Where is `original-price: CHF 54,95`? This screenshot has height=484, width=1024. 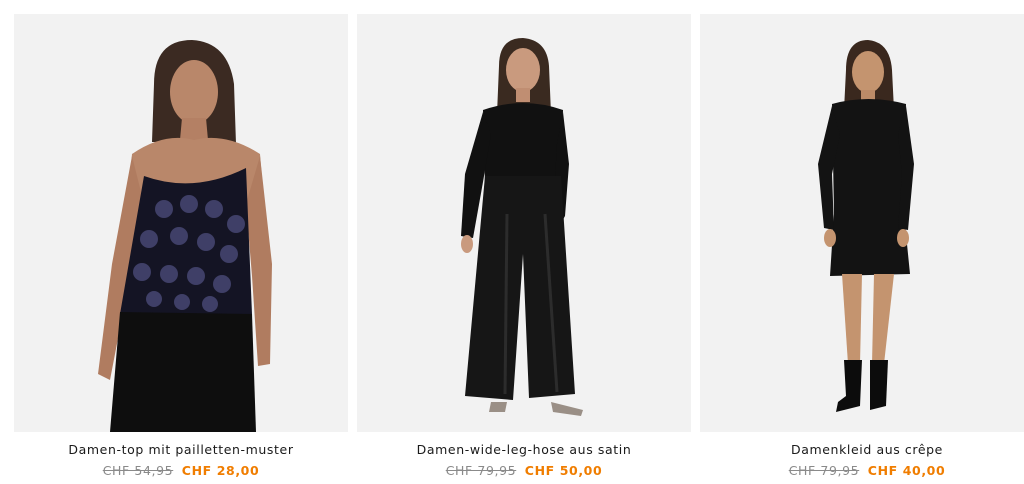
original-price: CHF 54,95 is located at coordinates (138, 470).